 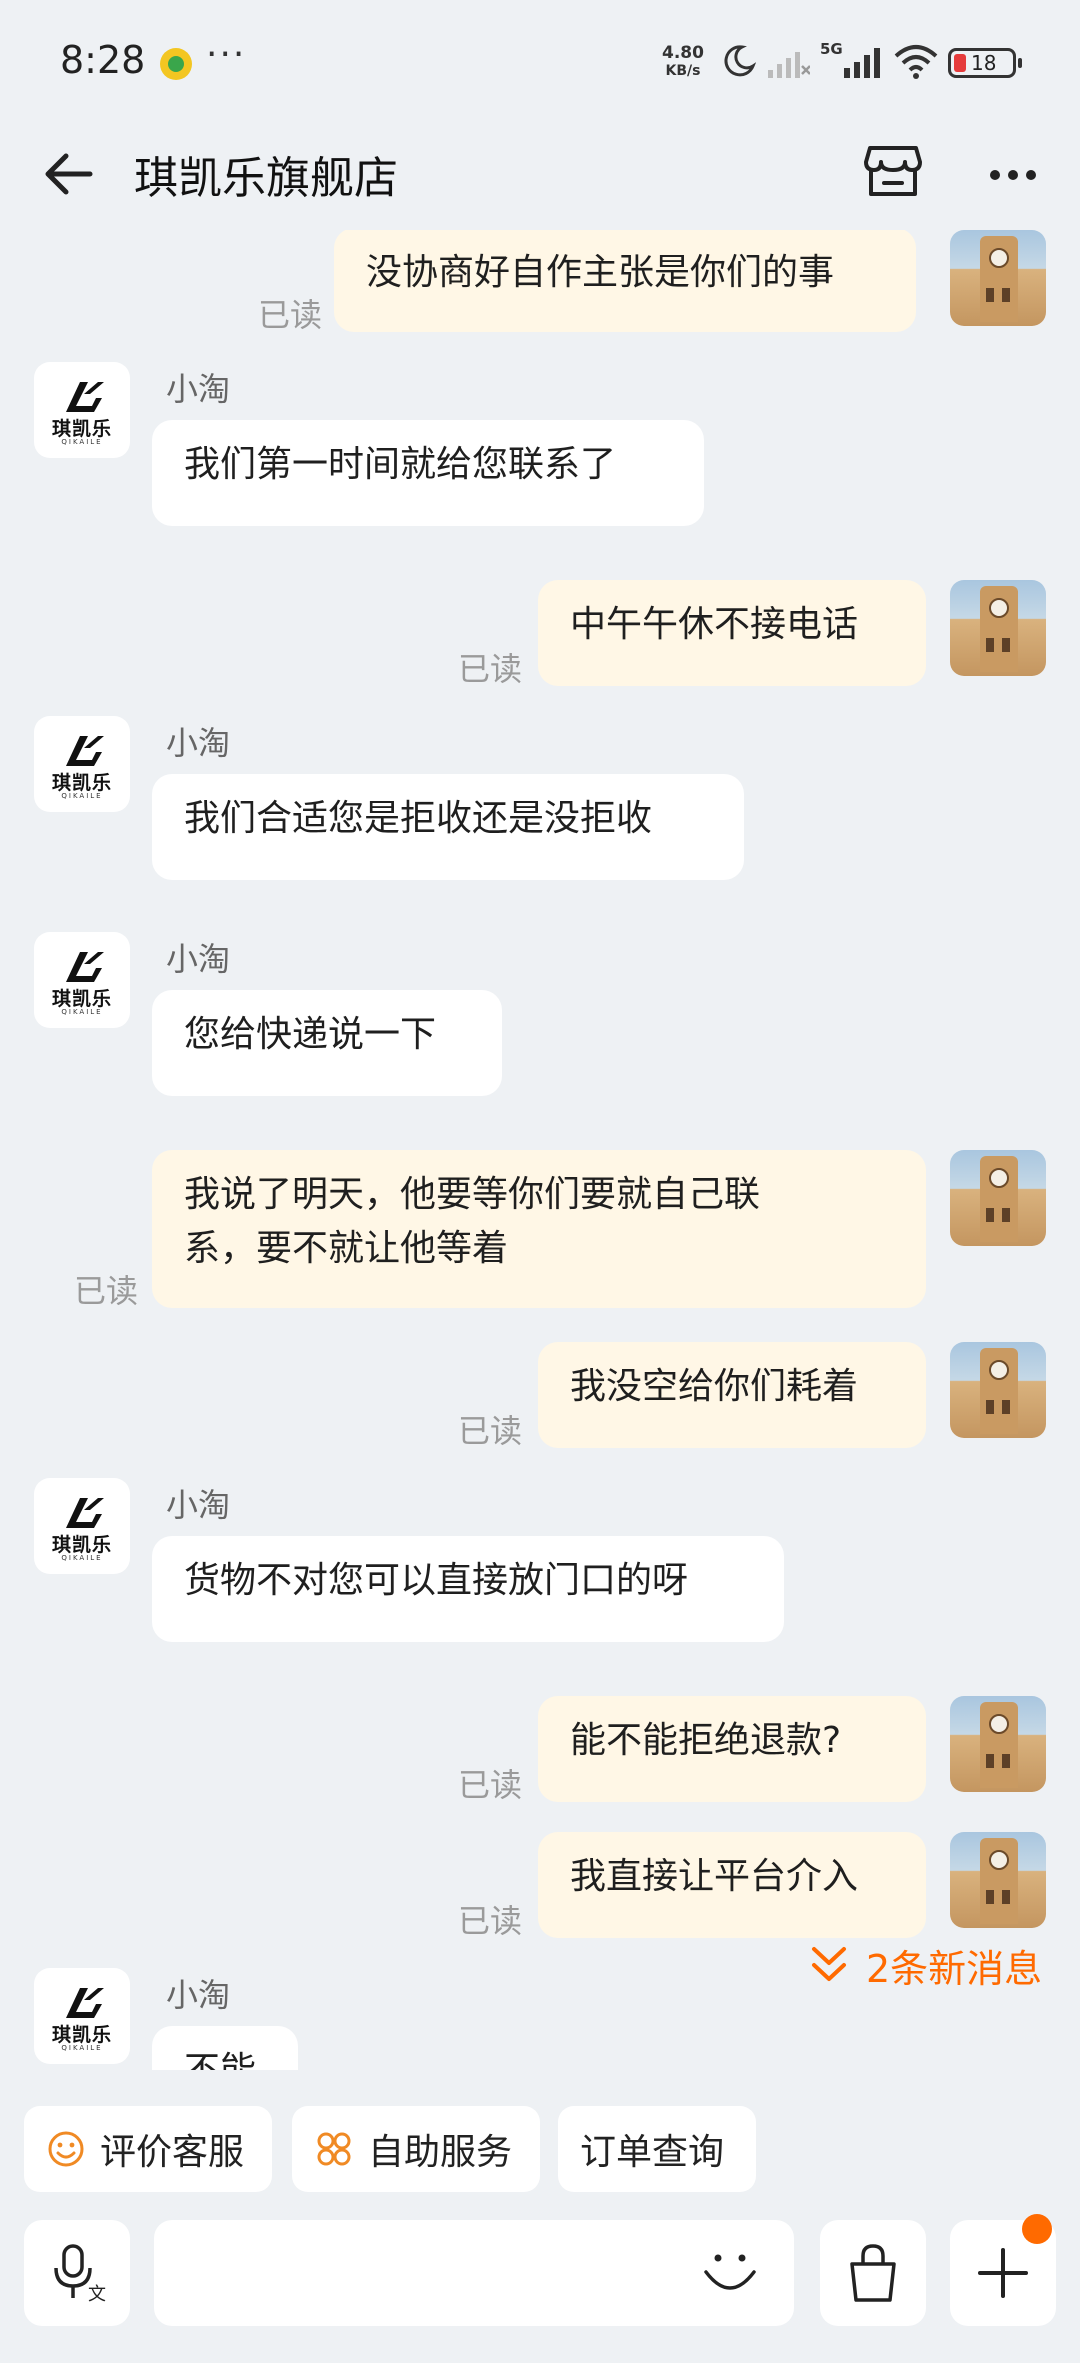 I want to click on message-bubble-self: 我没空给你们耗着, so click(x=732, y=1395).